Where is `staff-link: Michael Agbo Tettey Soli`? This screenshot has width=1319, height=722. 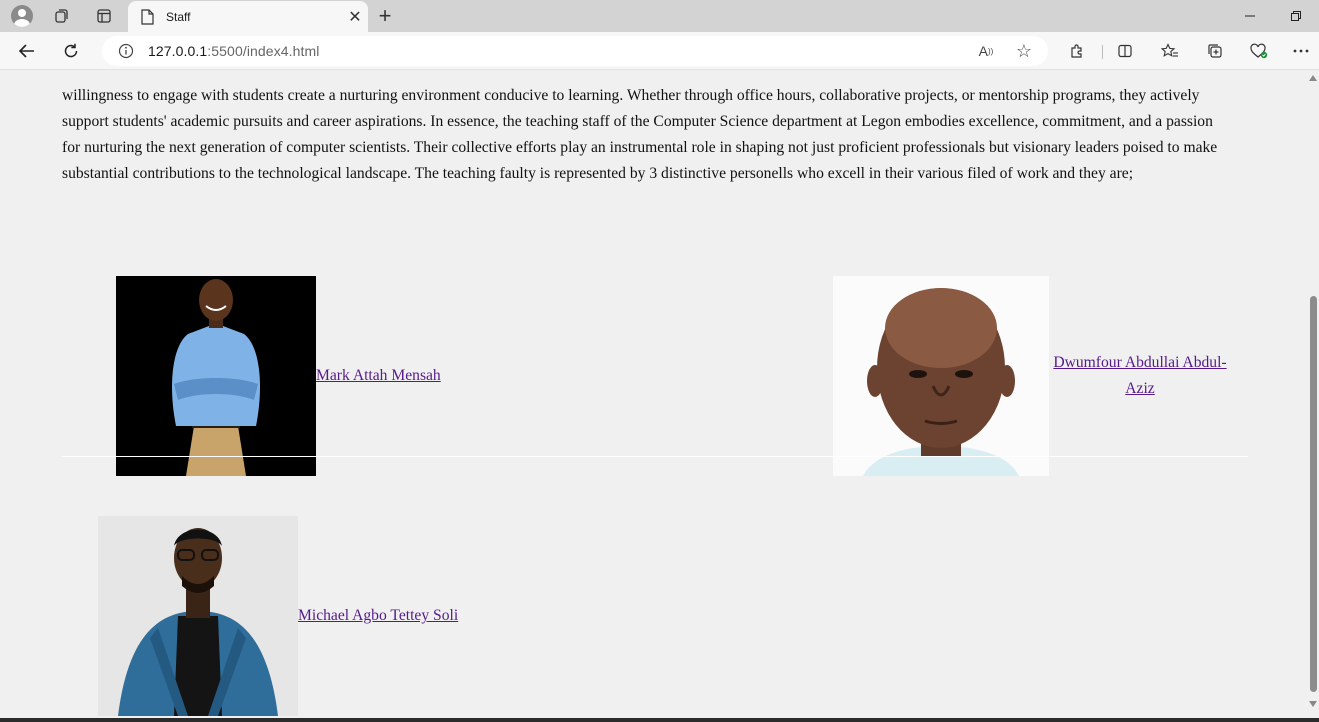 staff-link: Michael Agbo Tettey Soli is located at coordinates (378, 616).